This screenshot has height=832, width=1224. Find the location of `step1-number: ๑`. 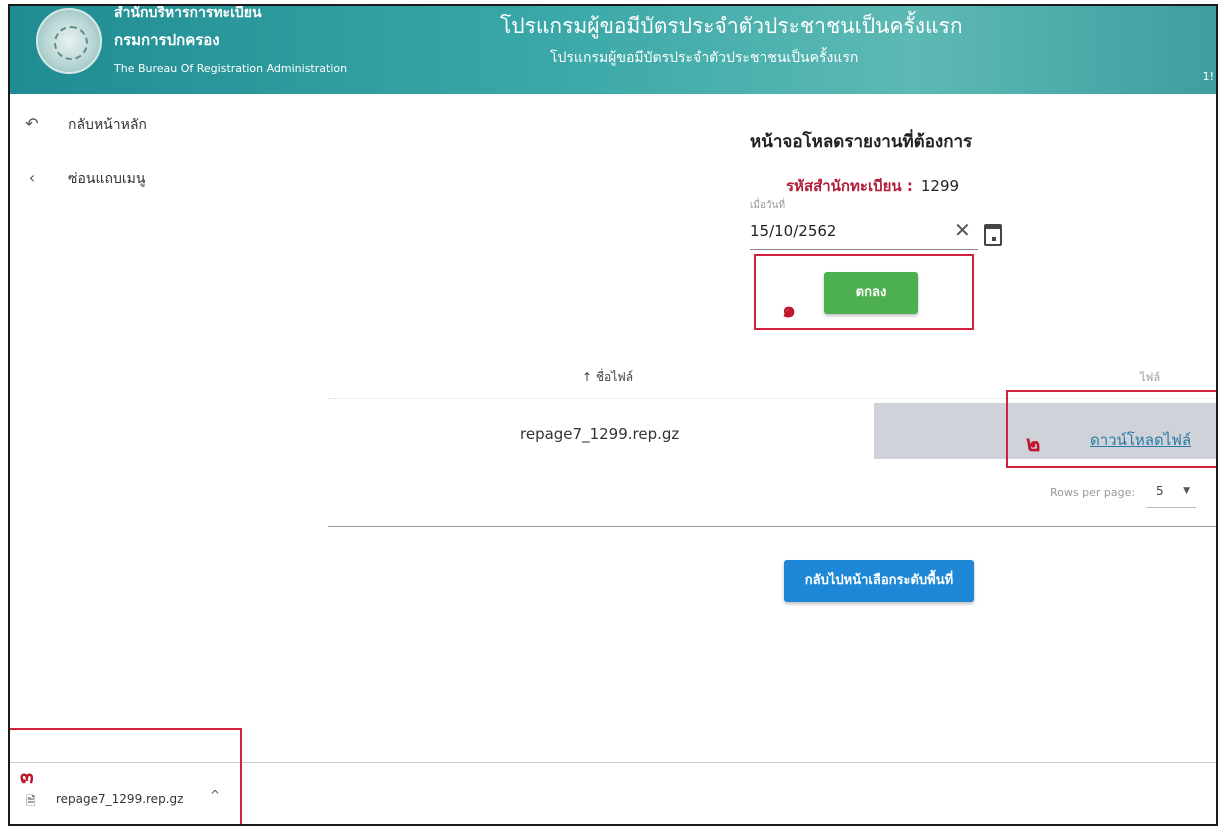

step1-number: ๑ is located at coordinates (789, 310).